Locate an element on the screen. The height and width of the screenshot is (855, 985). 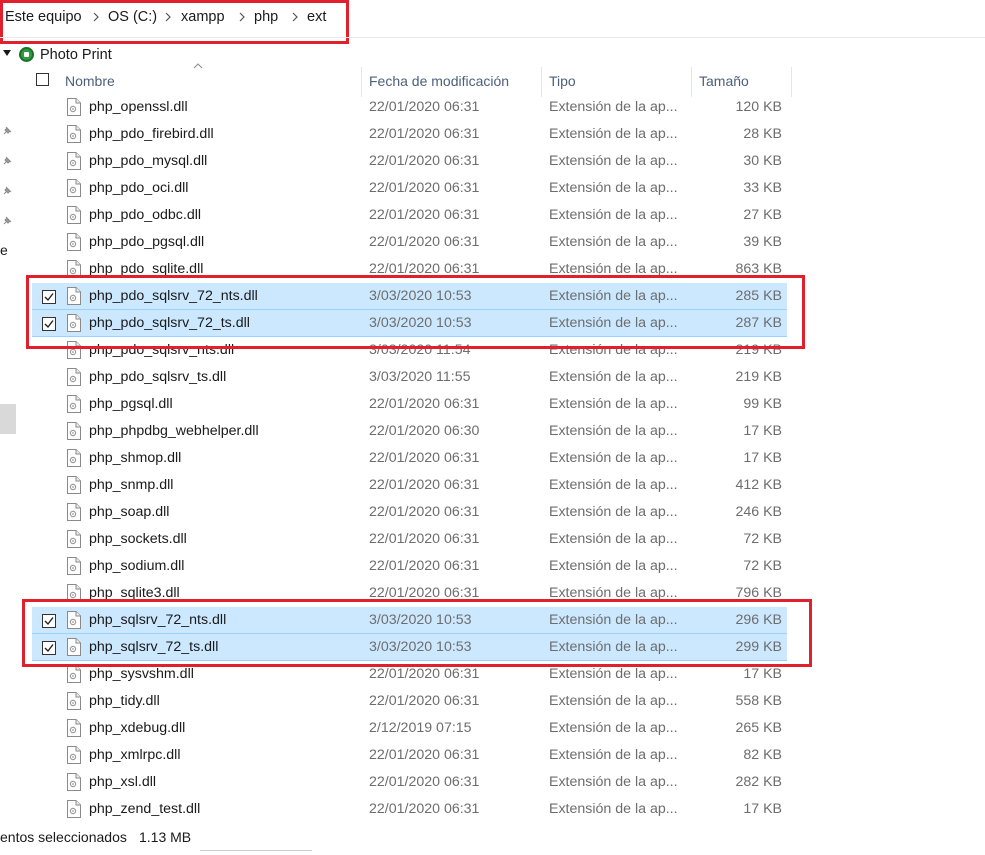
expand-arrow-icon is located at coordinates (7, 53).